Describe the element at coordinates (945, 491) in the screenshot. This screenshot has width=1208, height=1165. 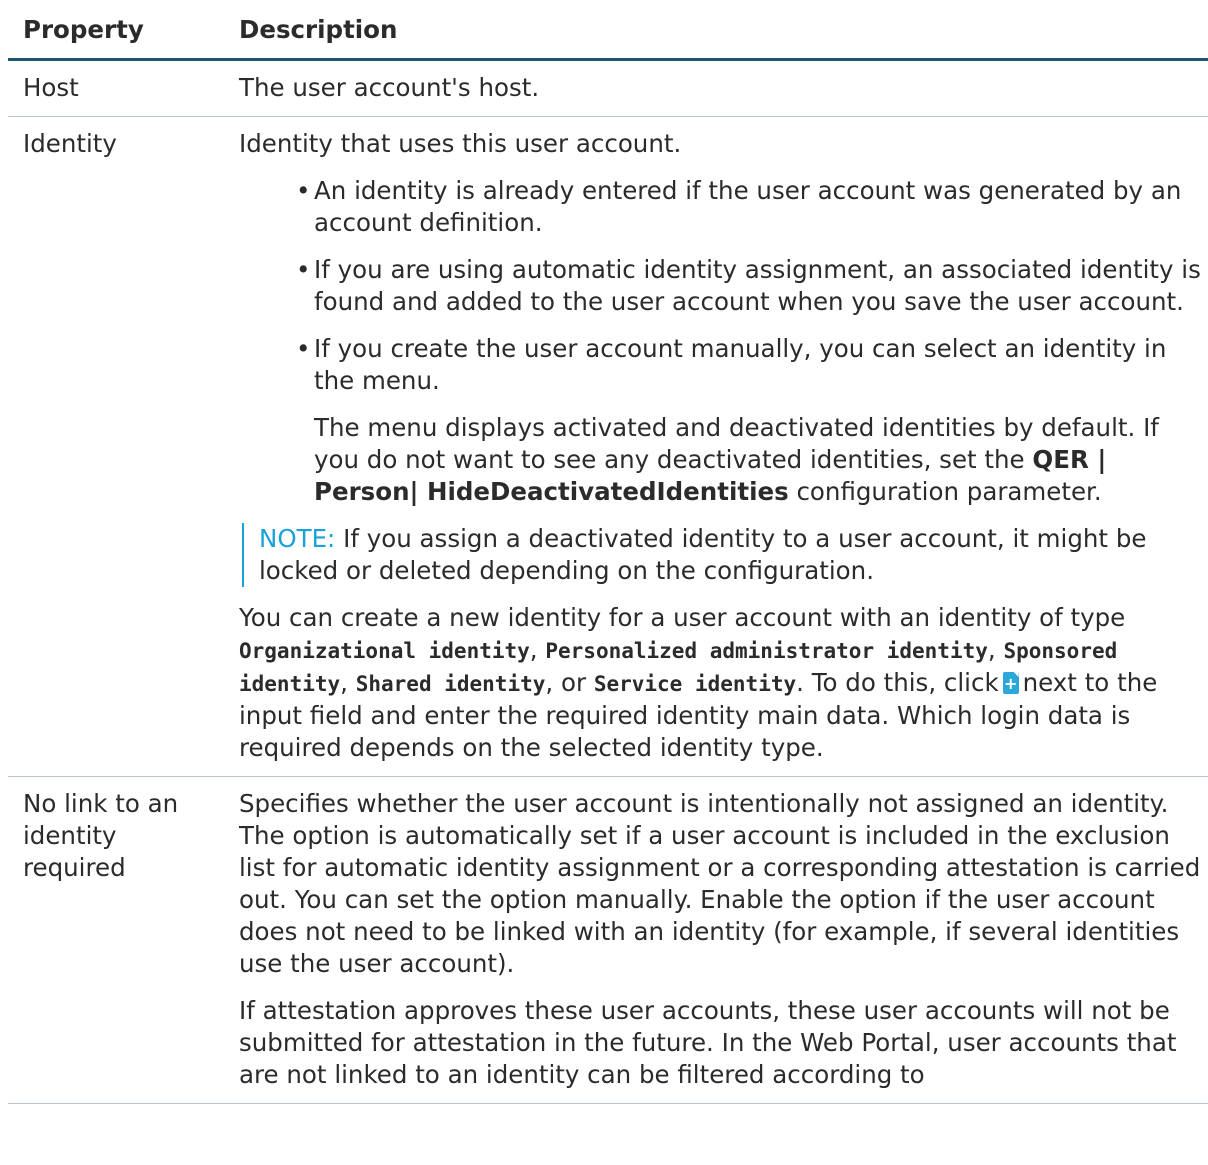
I see `menu-text-after: configuration parameter.` at that location.